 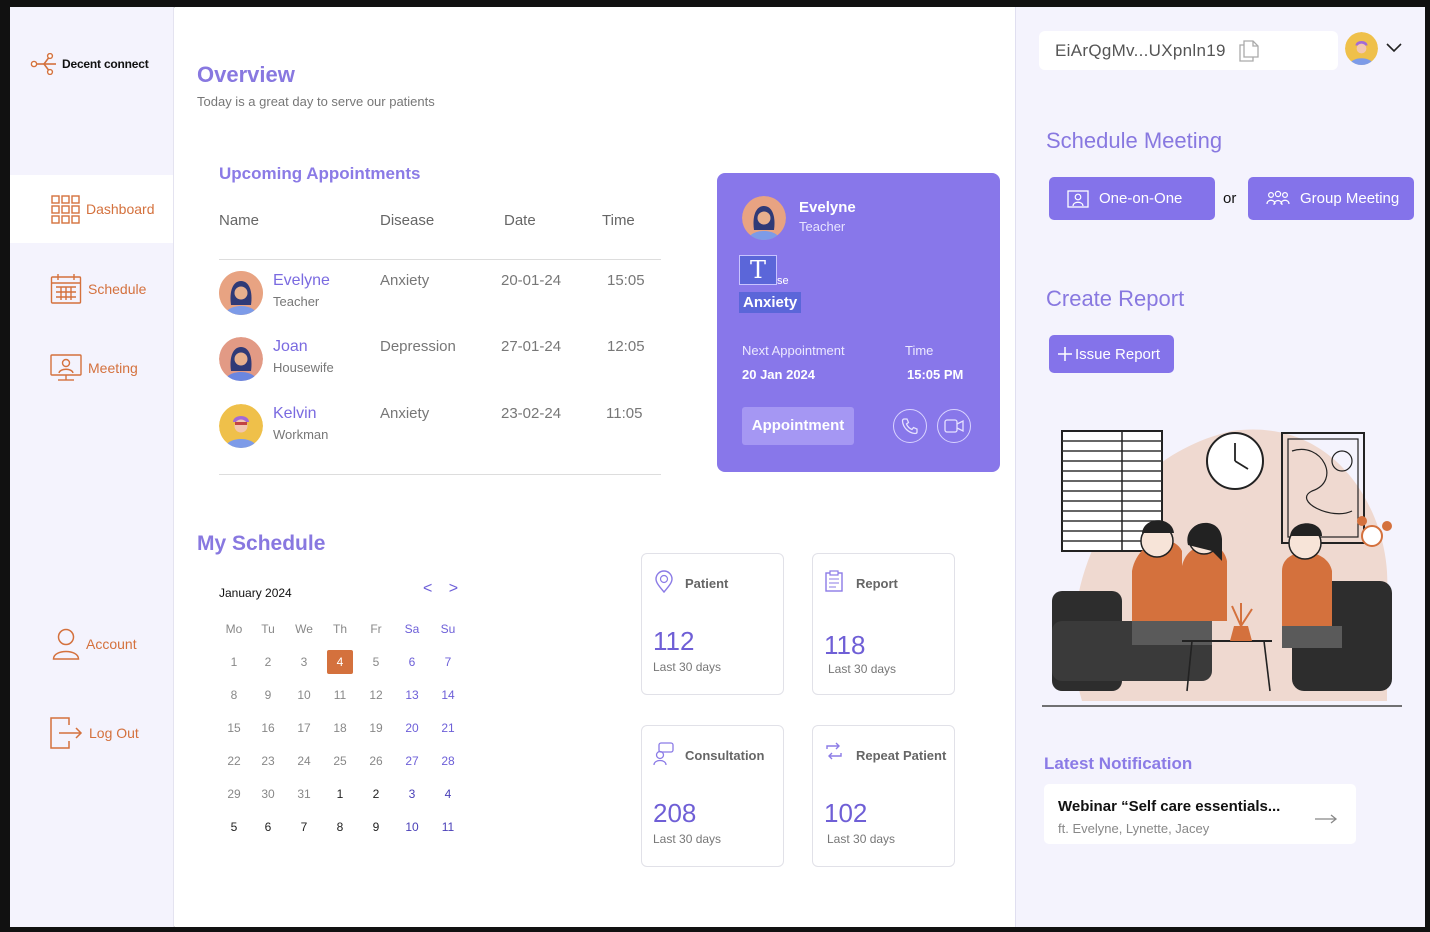 I want to click on stat-label: Report, so click(x=877, y=583).